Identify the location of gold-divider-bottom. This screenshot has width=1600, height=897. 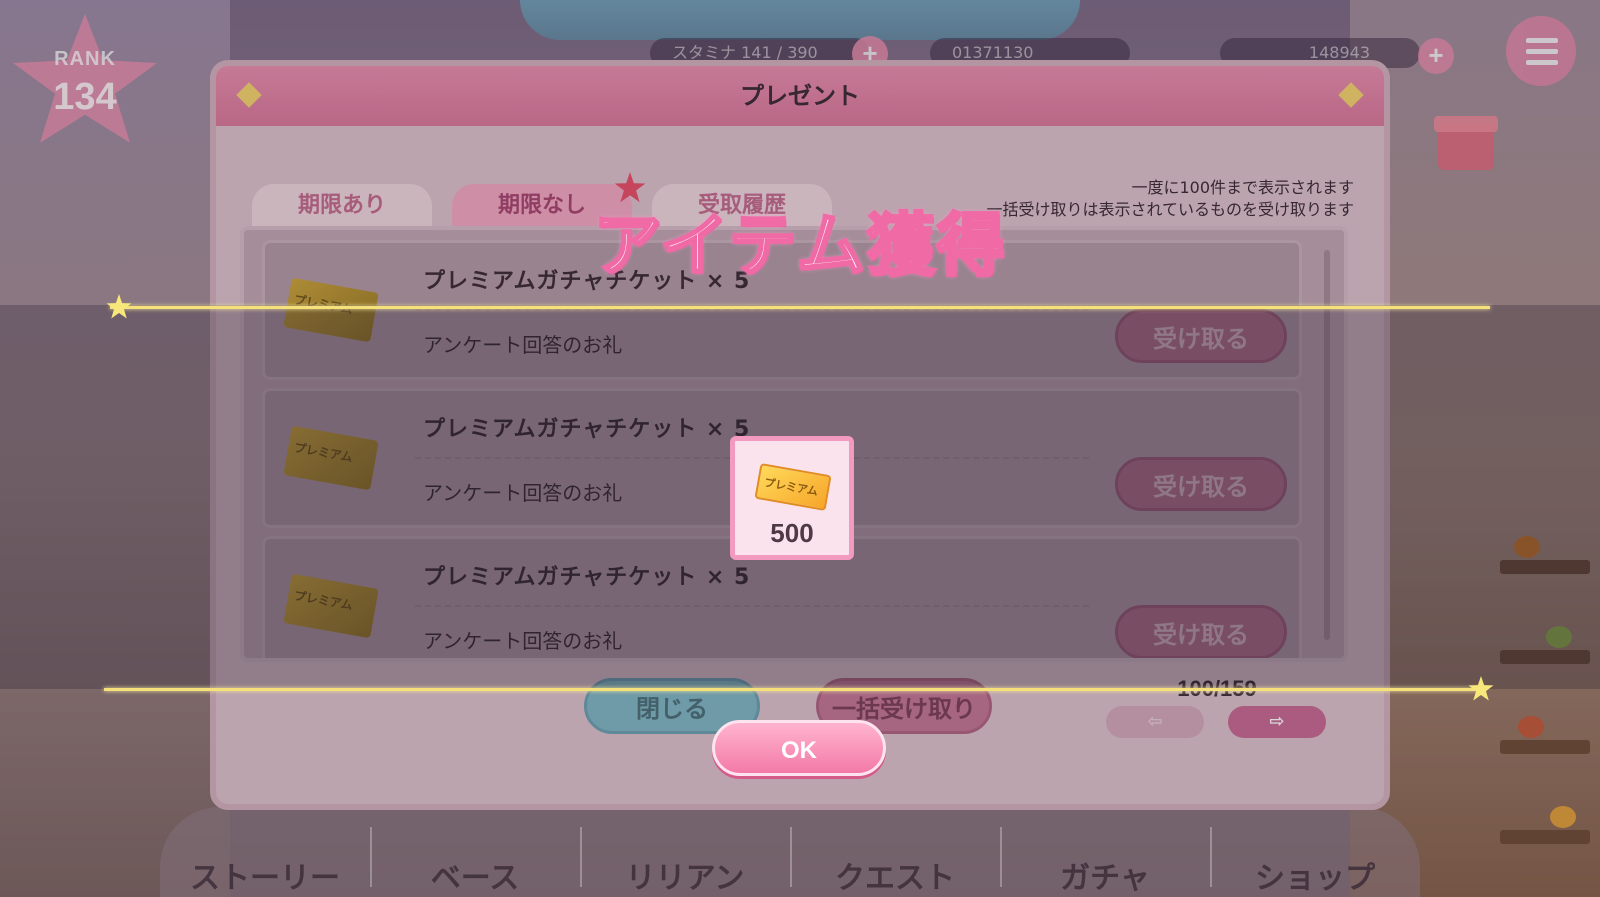
(794, 689).